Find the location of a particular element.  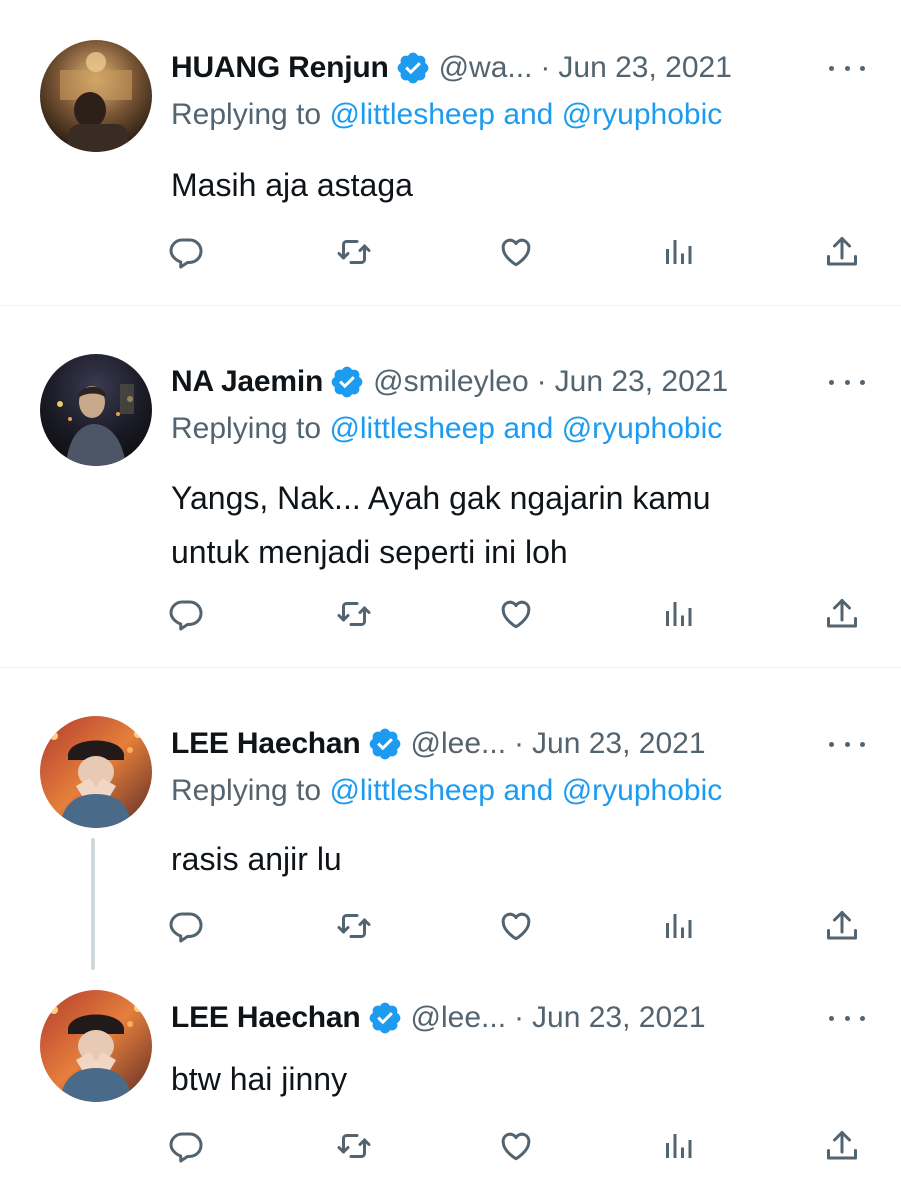

tweet-text: Masih aja astaga is located at coordinates (511, 185).